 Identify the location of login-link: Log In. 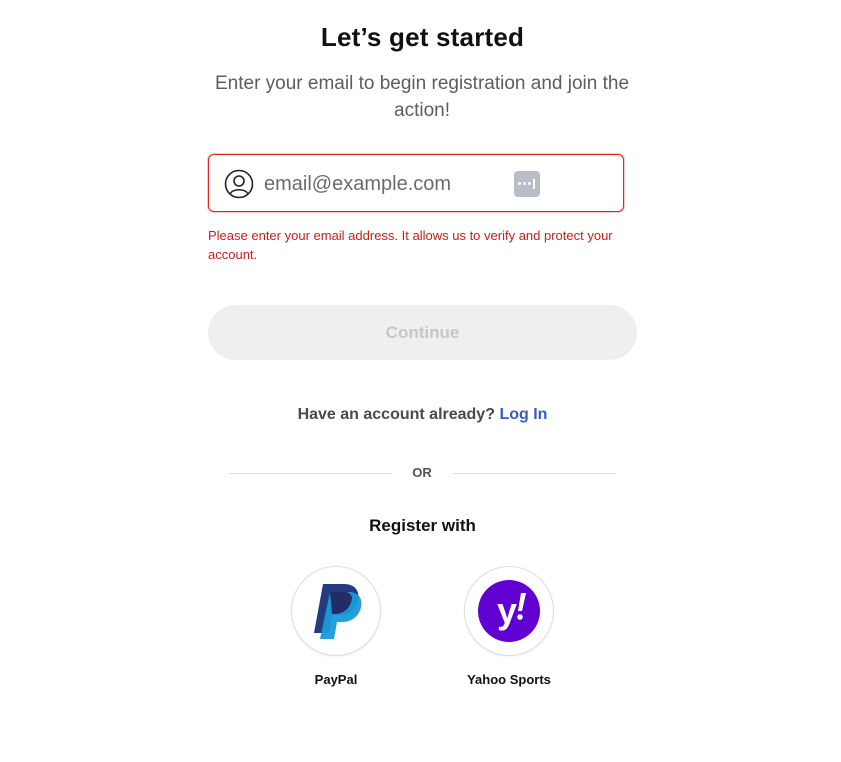
(523, 414).